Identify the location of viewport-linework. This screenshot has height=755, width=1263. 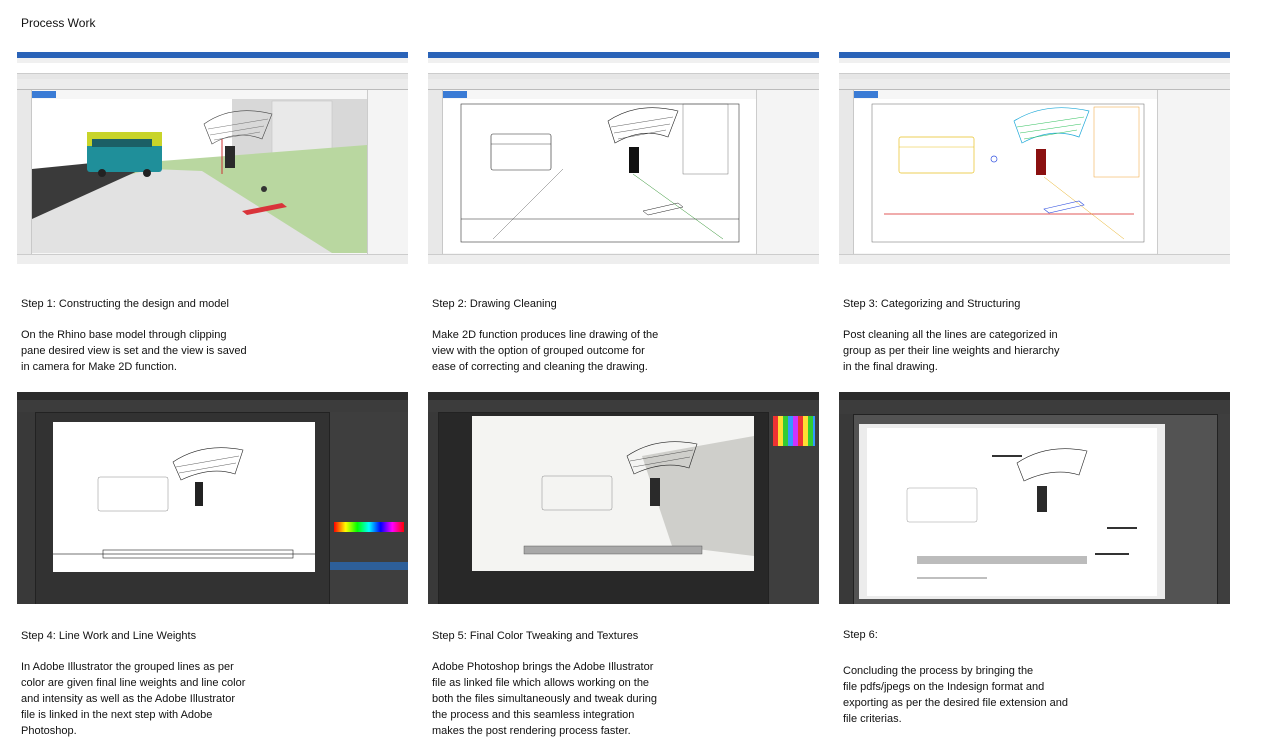
(599, 176).